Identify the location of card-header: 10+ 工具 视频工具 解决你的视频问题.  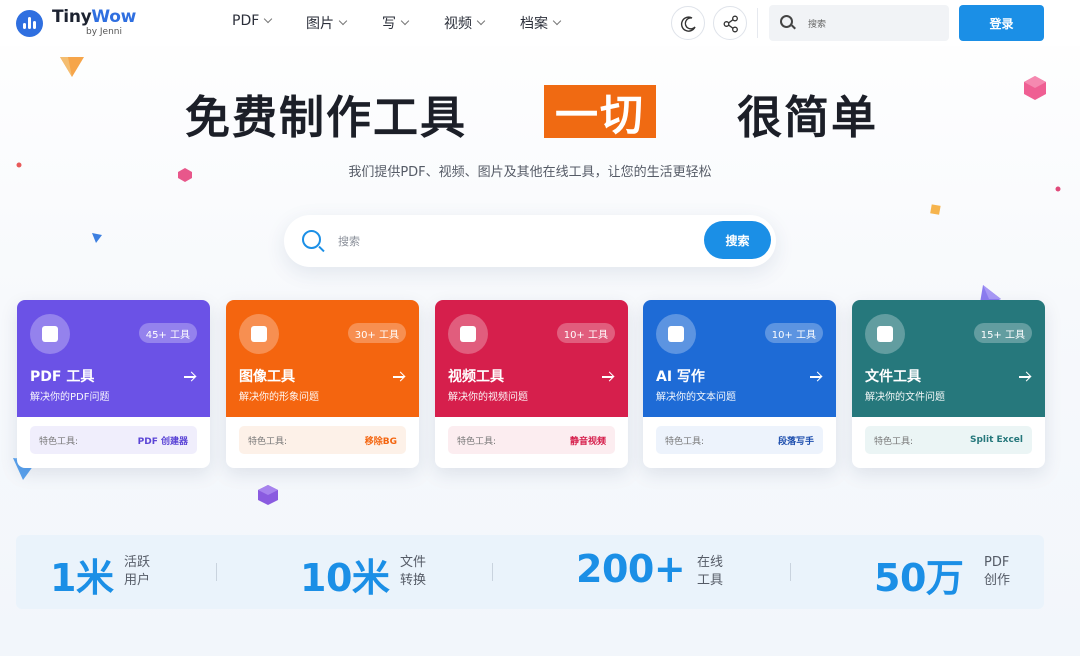
(531, 358).